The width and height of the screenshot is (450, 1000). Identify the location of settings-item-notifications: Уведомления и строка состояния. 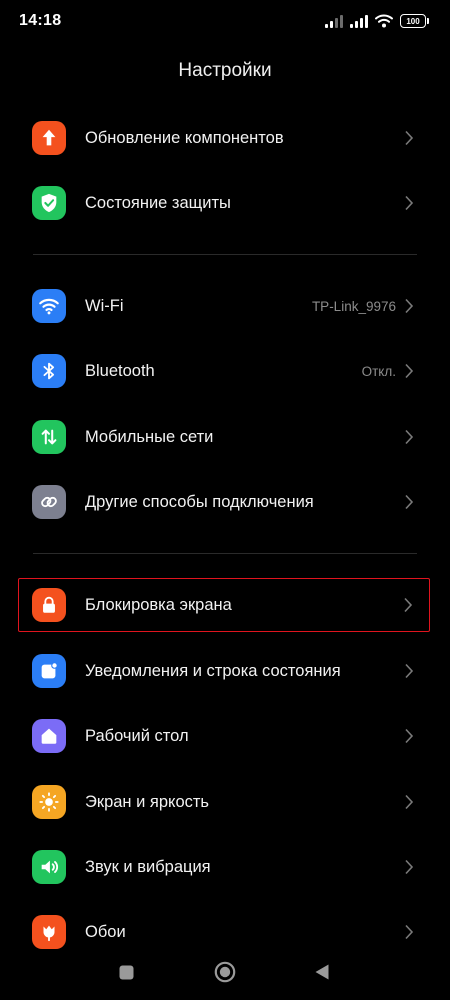
(224, 671).